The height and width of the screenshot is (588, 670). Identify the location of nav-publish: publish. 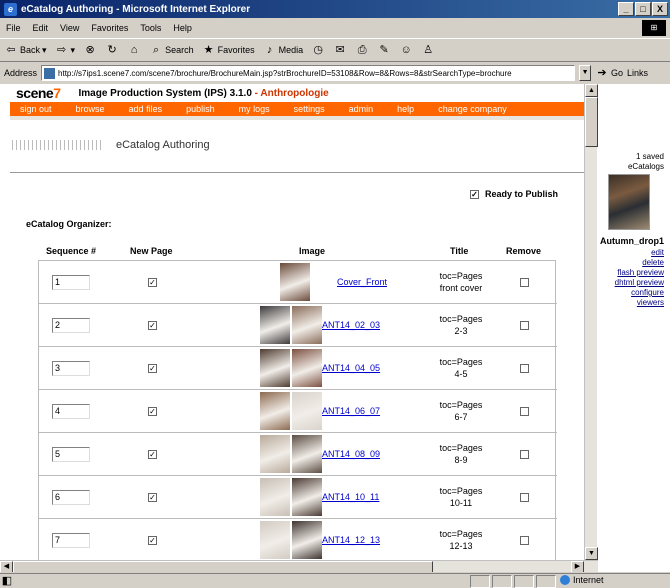
(200, 109).